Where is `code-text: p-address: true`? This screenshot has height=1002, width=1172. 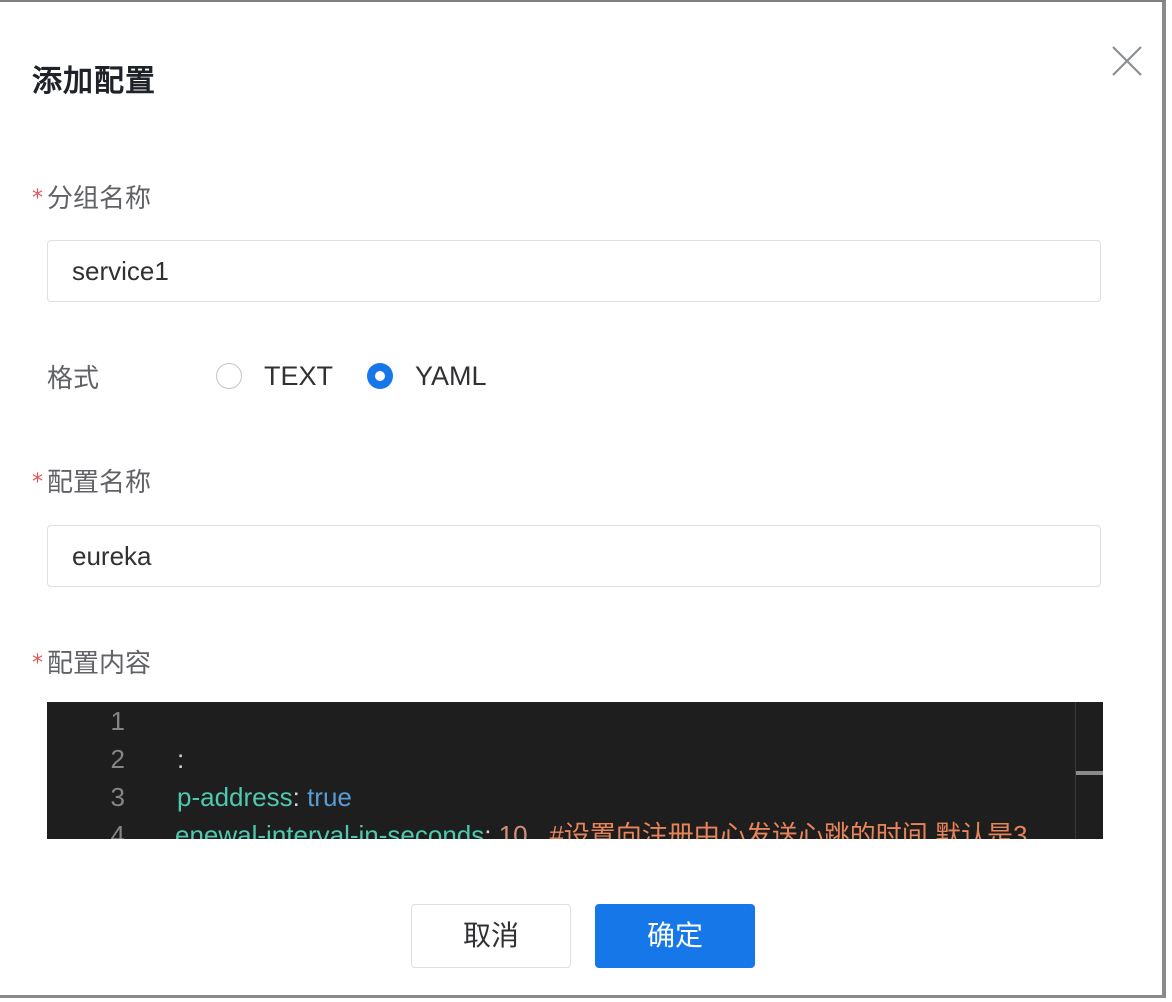
code-text: p-address: true is located at coordinates (264, 797).